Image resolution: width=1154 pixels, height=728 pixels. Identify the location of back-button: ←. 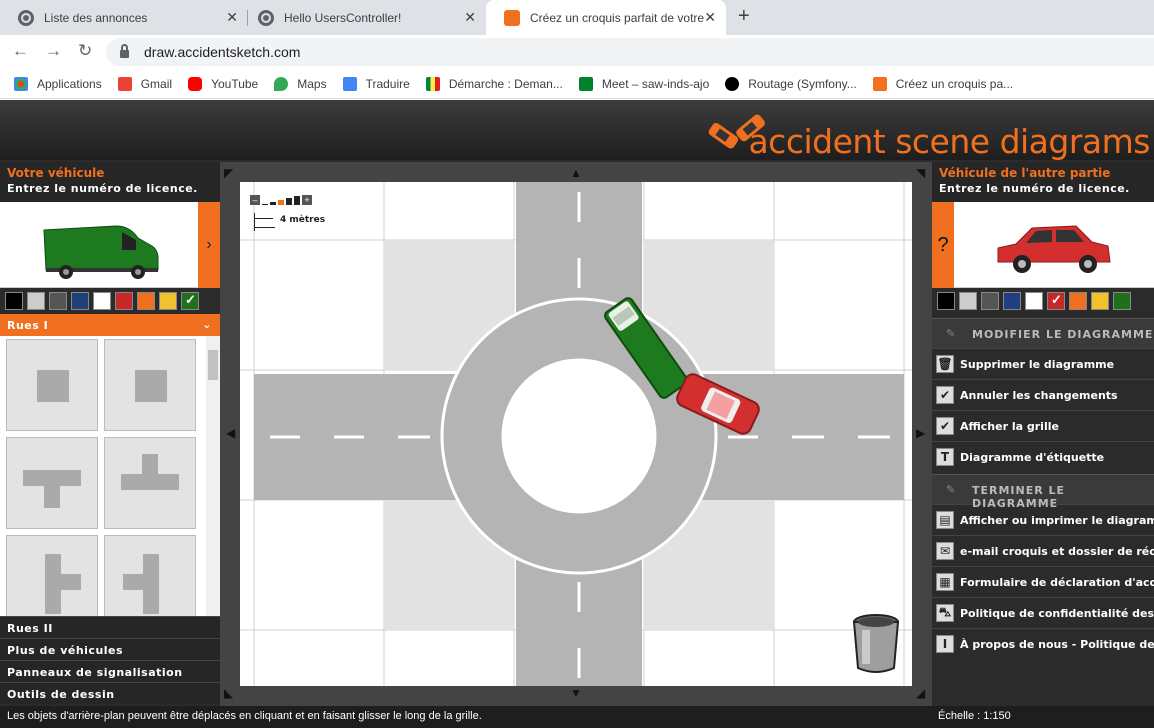
(20, 51).